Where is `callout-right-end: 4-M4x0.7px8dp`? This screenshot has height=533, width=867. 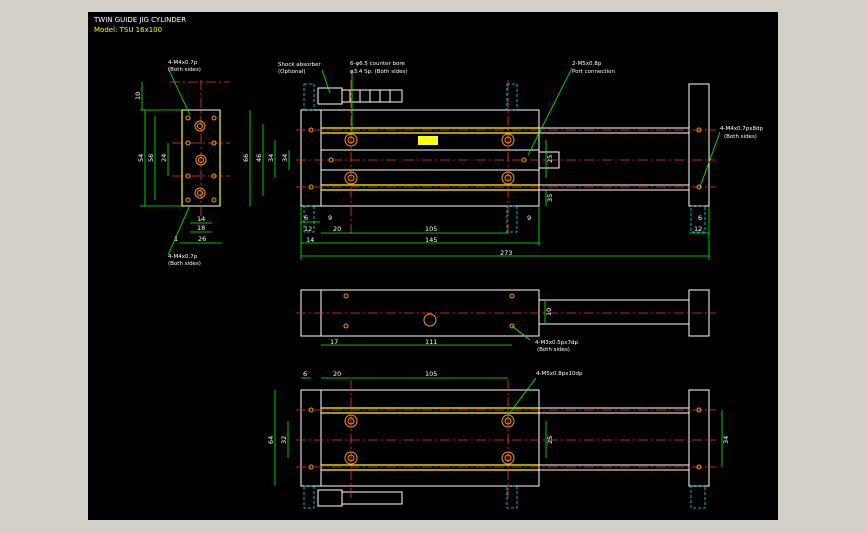 callout-right-end: 4-M4x0.7px8dp is located at coordinates (741, 129).